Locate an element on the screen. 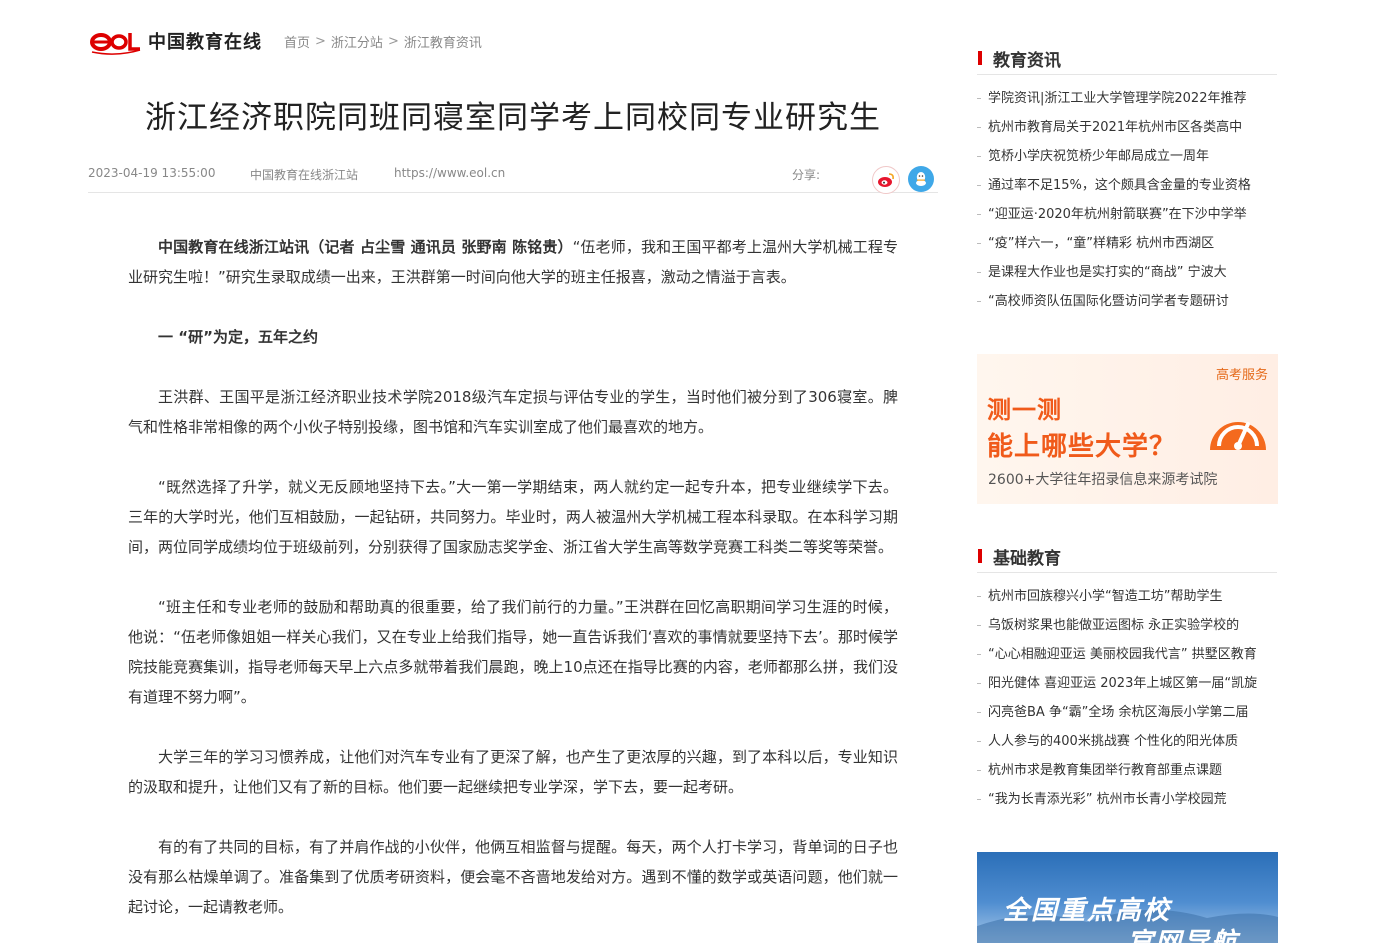 The width and height of the screenshot is (1377, 952). site-logo: 中国教育在线 is located at coordinates (176, 41).